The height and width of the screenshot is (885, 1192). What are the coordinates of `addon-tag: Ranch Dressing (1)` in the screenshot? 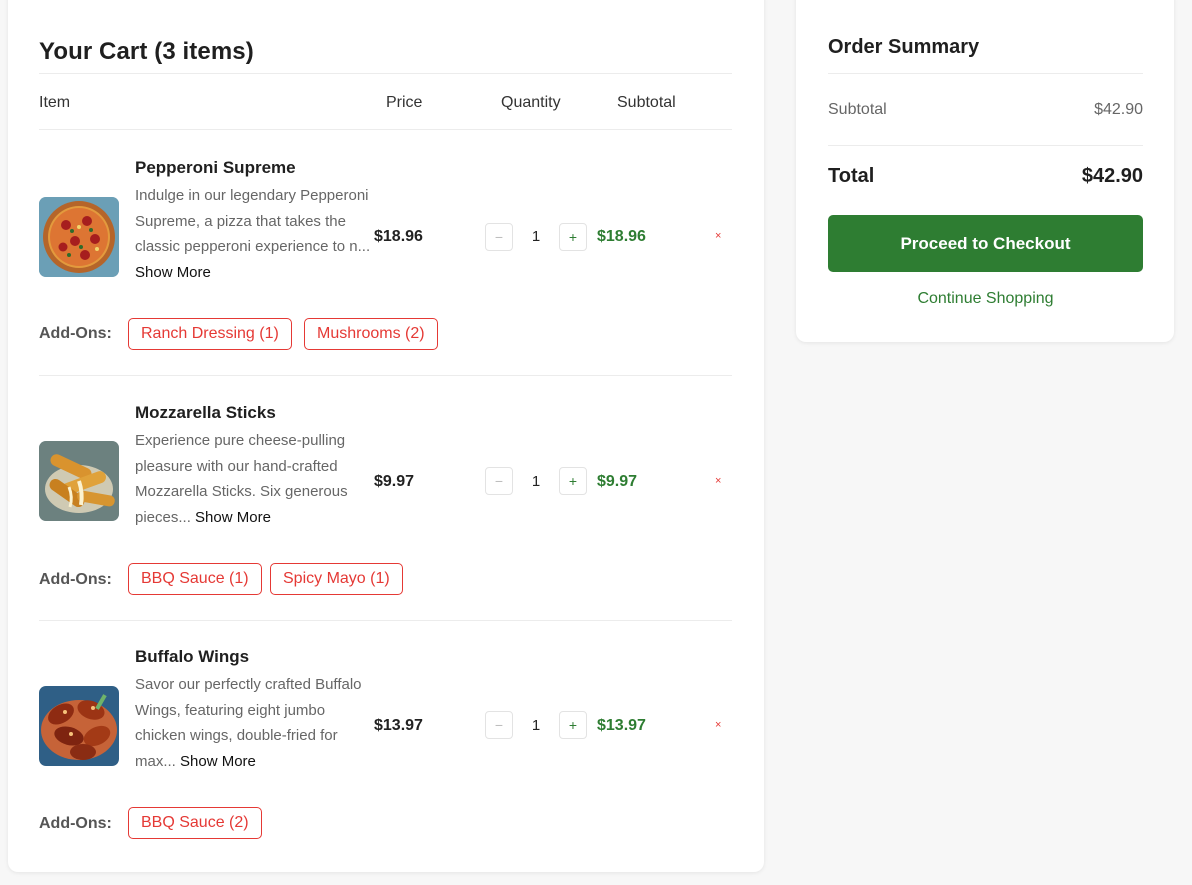 It's located at (210, 334).